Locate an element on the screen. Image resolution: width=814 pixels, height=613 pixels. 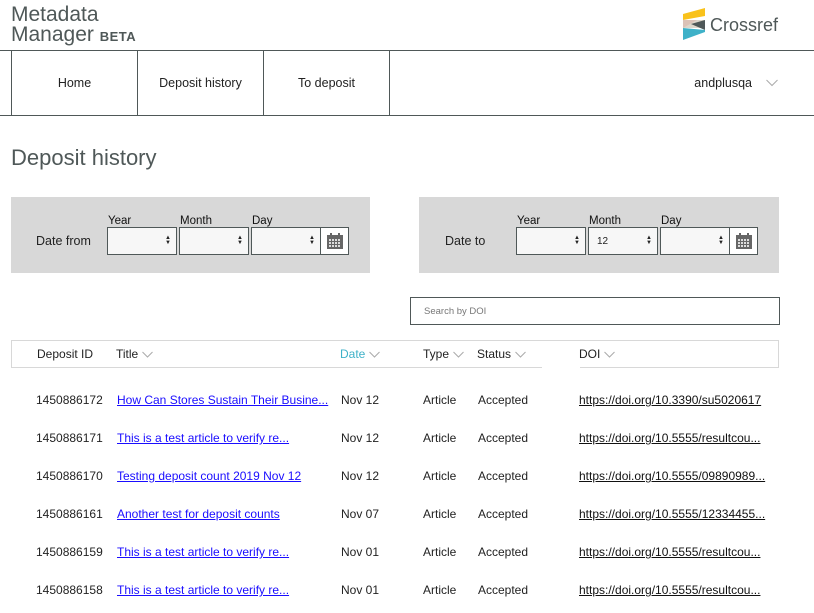
doi-link: https://doi.org/10.3390/su5020617 is located at coordinates (670, 400).